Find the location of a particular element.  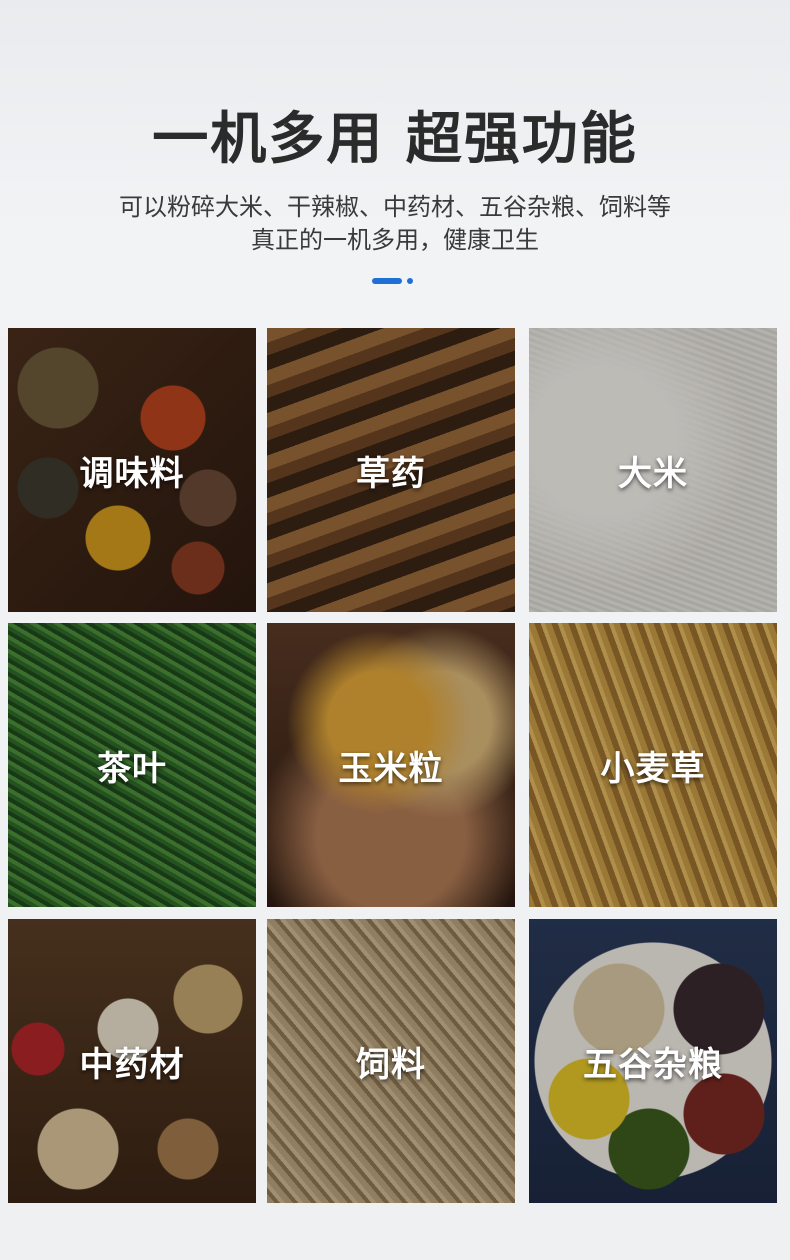

tile-grains: 五谷杂粮 is located at coordinates (653, 1061).